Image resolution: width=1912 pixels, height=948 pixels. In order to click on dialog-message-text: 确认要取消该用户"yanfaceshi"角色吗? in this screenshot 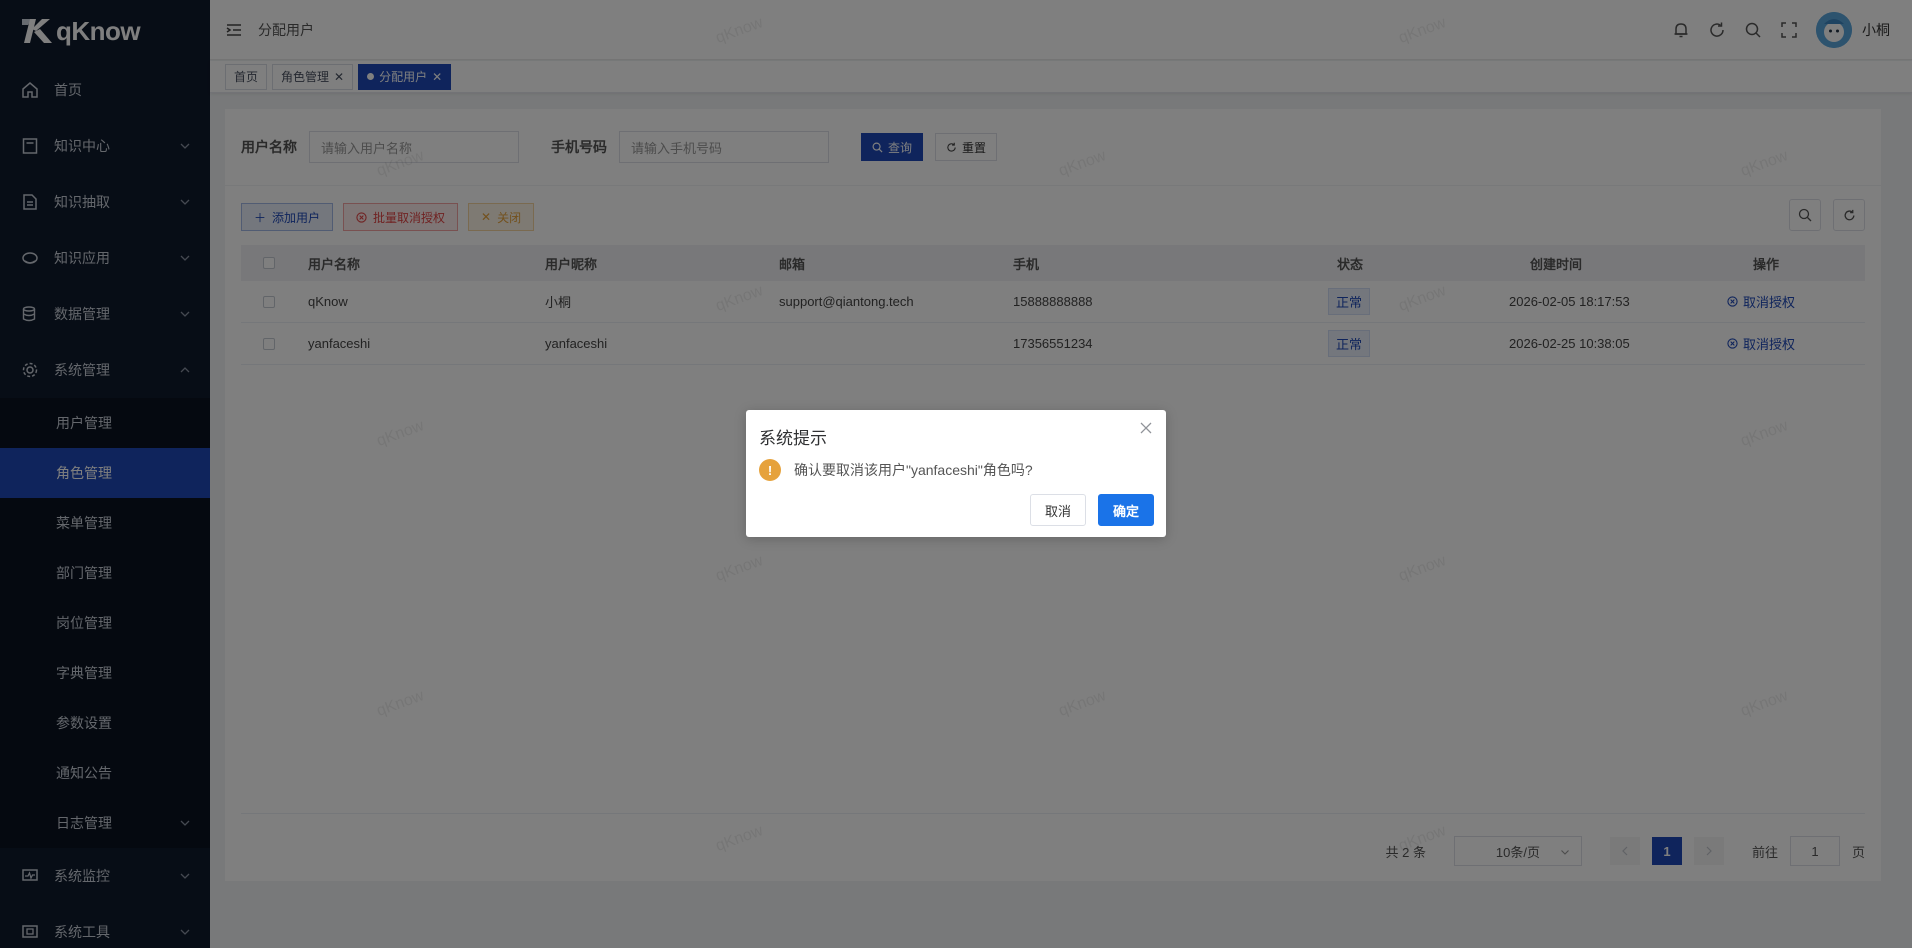, I will do `click(913, 470)`.